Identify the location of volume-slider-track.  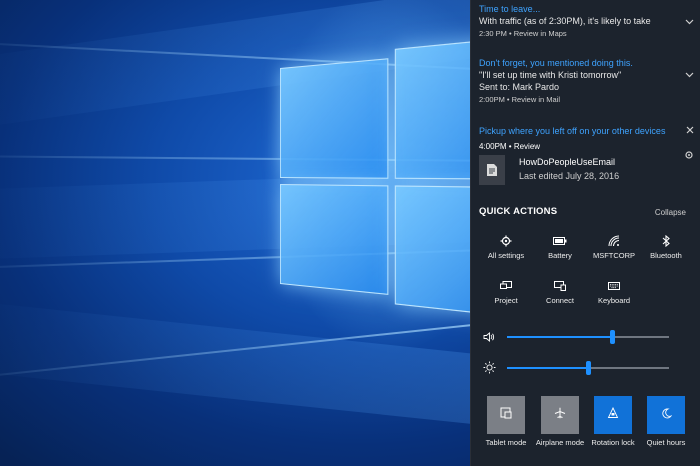
(588, 337).